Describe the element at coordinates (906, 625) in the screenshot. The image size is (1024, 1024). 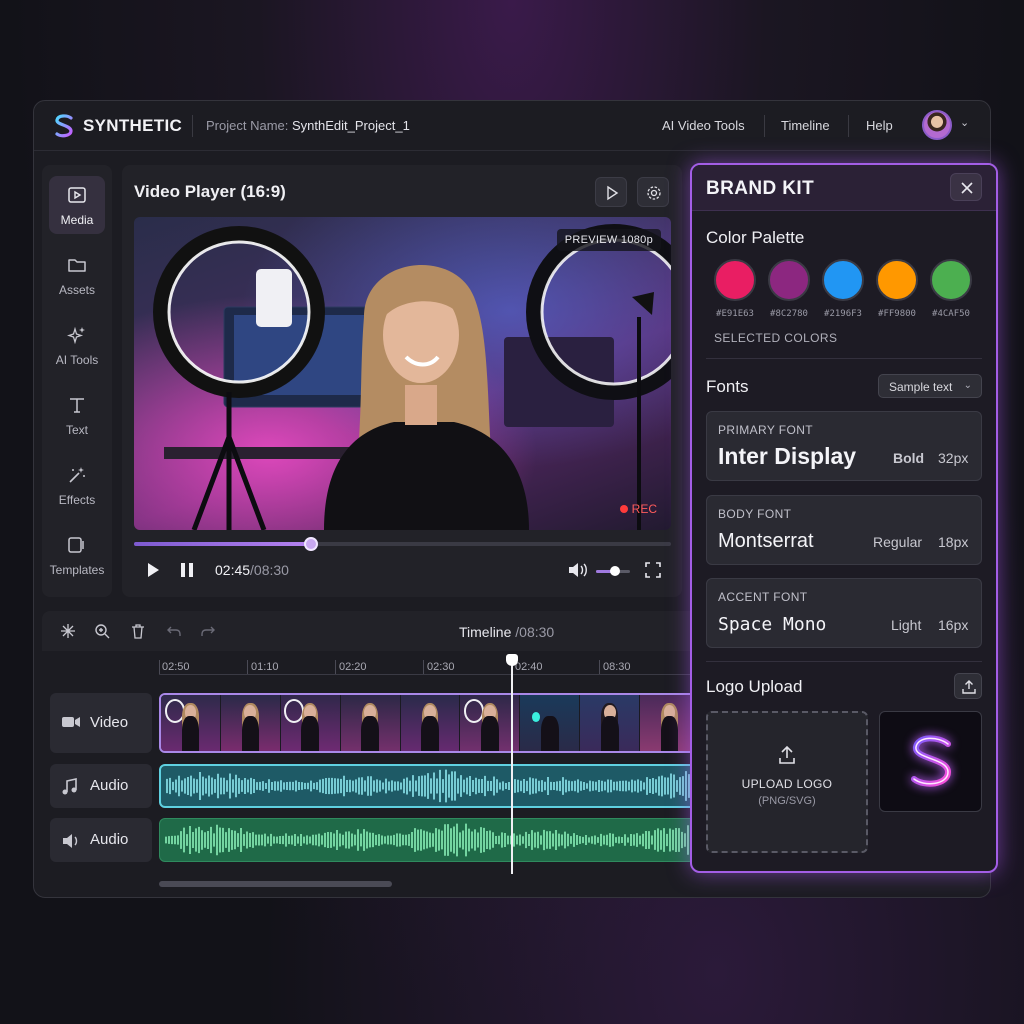
I see `font-weight: Light` at that location.